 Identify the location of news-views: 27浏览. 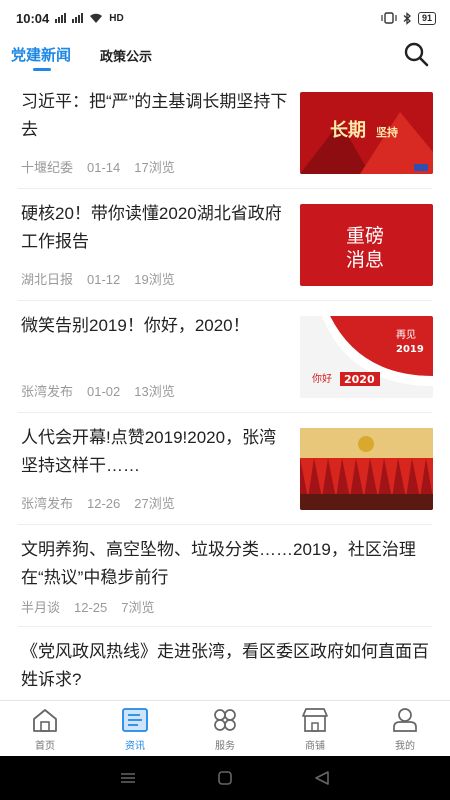
(154, 503).